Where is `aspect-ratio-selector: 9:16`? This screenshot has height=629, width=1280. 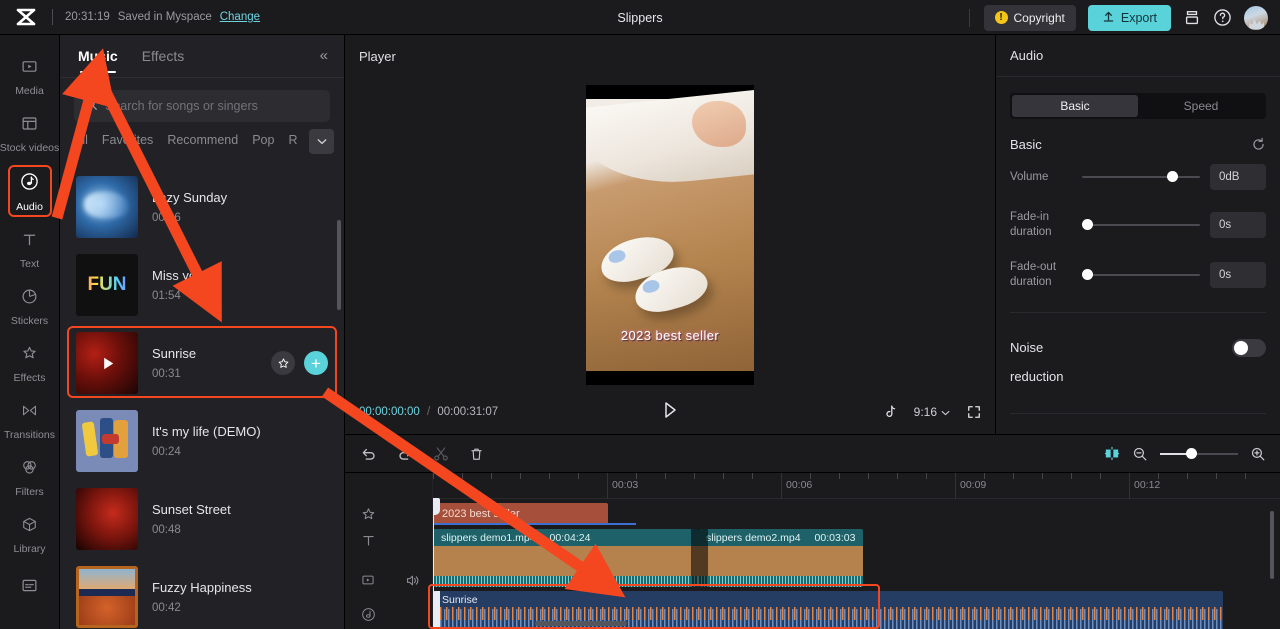 aspect-ratio-selector: 9:16 is located at coordinates (932, 412).